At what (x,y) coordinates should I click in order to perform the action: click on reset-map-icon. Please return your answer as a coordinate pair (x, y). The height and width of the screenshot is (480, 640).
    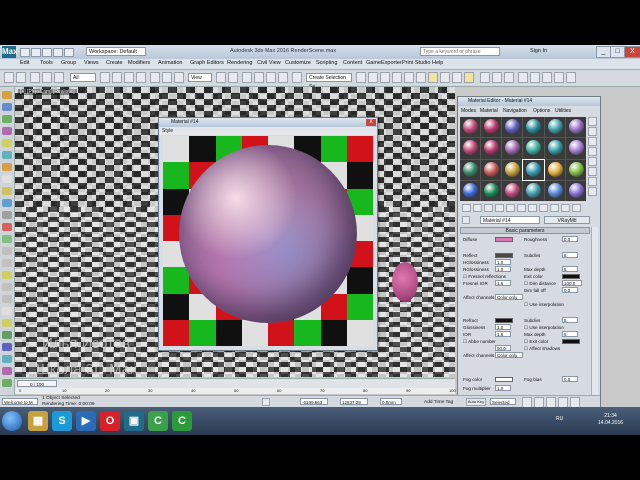
    Looking at the image, I should click on (499, 208).